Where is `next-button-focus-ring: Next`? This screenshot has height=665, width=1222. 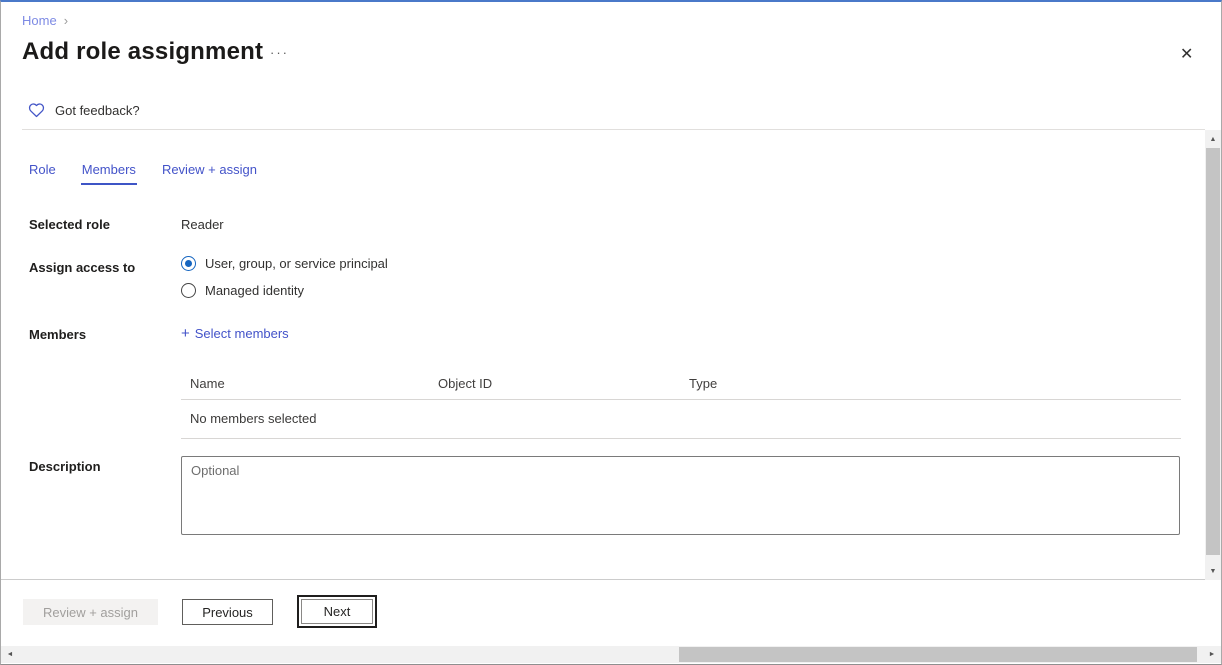
next-button-focus-ring: Next is located at coordinates (337, 611).